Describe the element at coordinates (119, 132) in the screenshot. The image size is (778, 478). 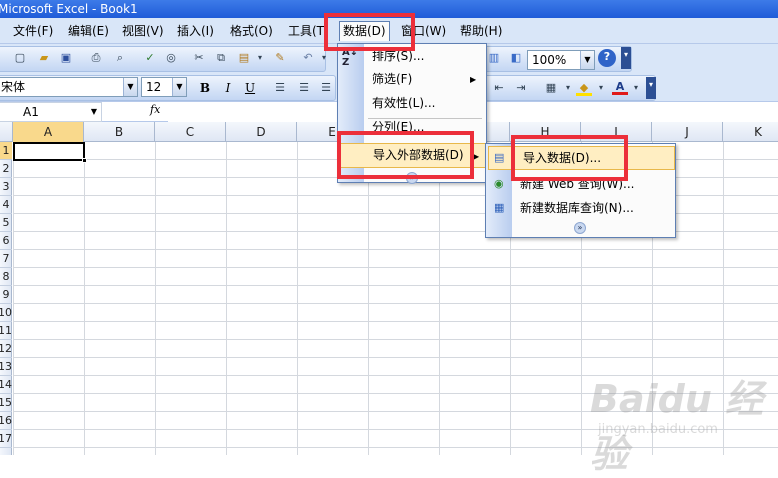
I see `column-header: B` at that location.